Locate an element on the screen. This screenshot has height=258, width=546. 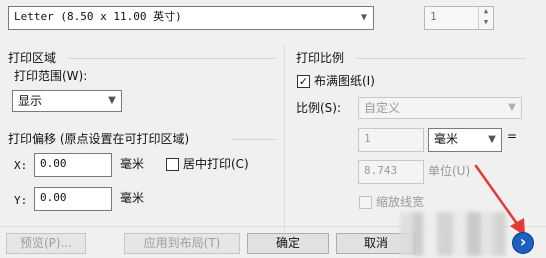
offset-x-input: 0.00 is located at coordinates (73, 165).